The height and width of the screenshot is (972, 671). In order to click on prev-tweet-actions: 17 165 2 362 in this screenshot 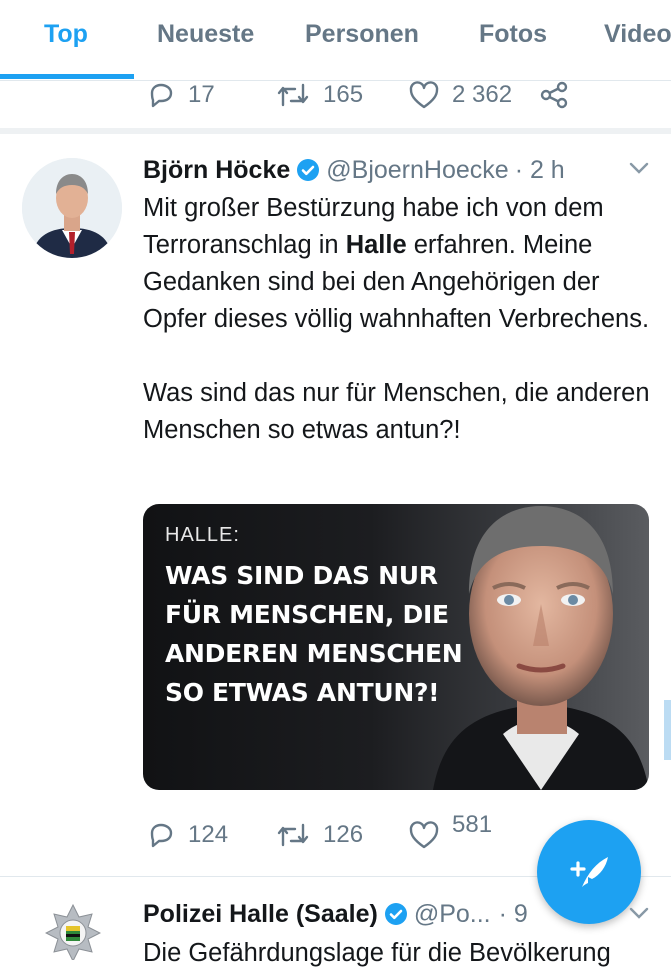, I will do `click(335, 100)`.